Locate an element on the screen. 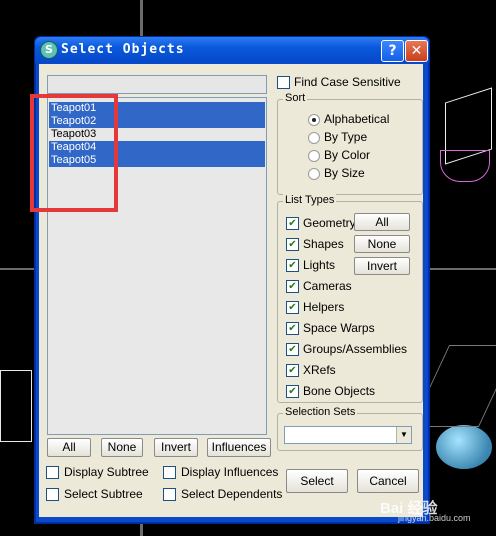 The image size is (496, 536). space-warps-checkbox: ✔ is located at coordinates (292, 328).